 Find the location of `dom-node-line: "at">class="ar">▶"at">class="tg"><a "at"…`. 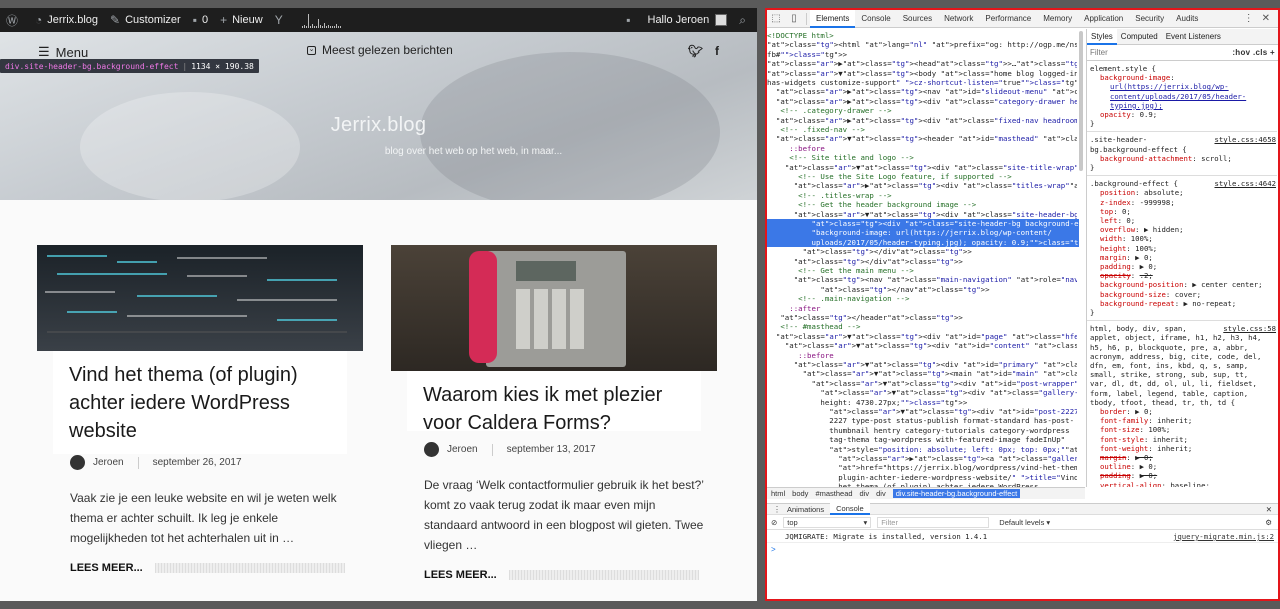

dom-node-line: "at">class="ar">▶"at">class="tg"><a "at"… is located at coordinates (922, 458).